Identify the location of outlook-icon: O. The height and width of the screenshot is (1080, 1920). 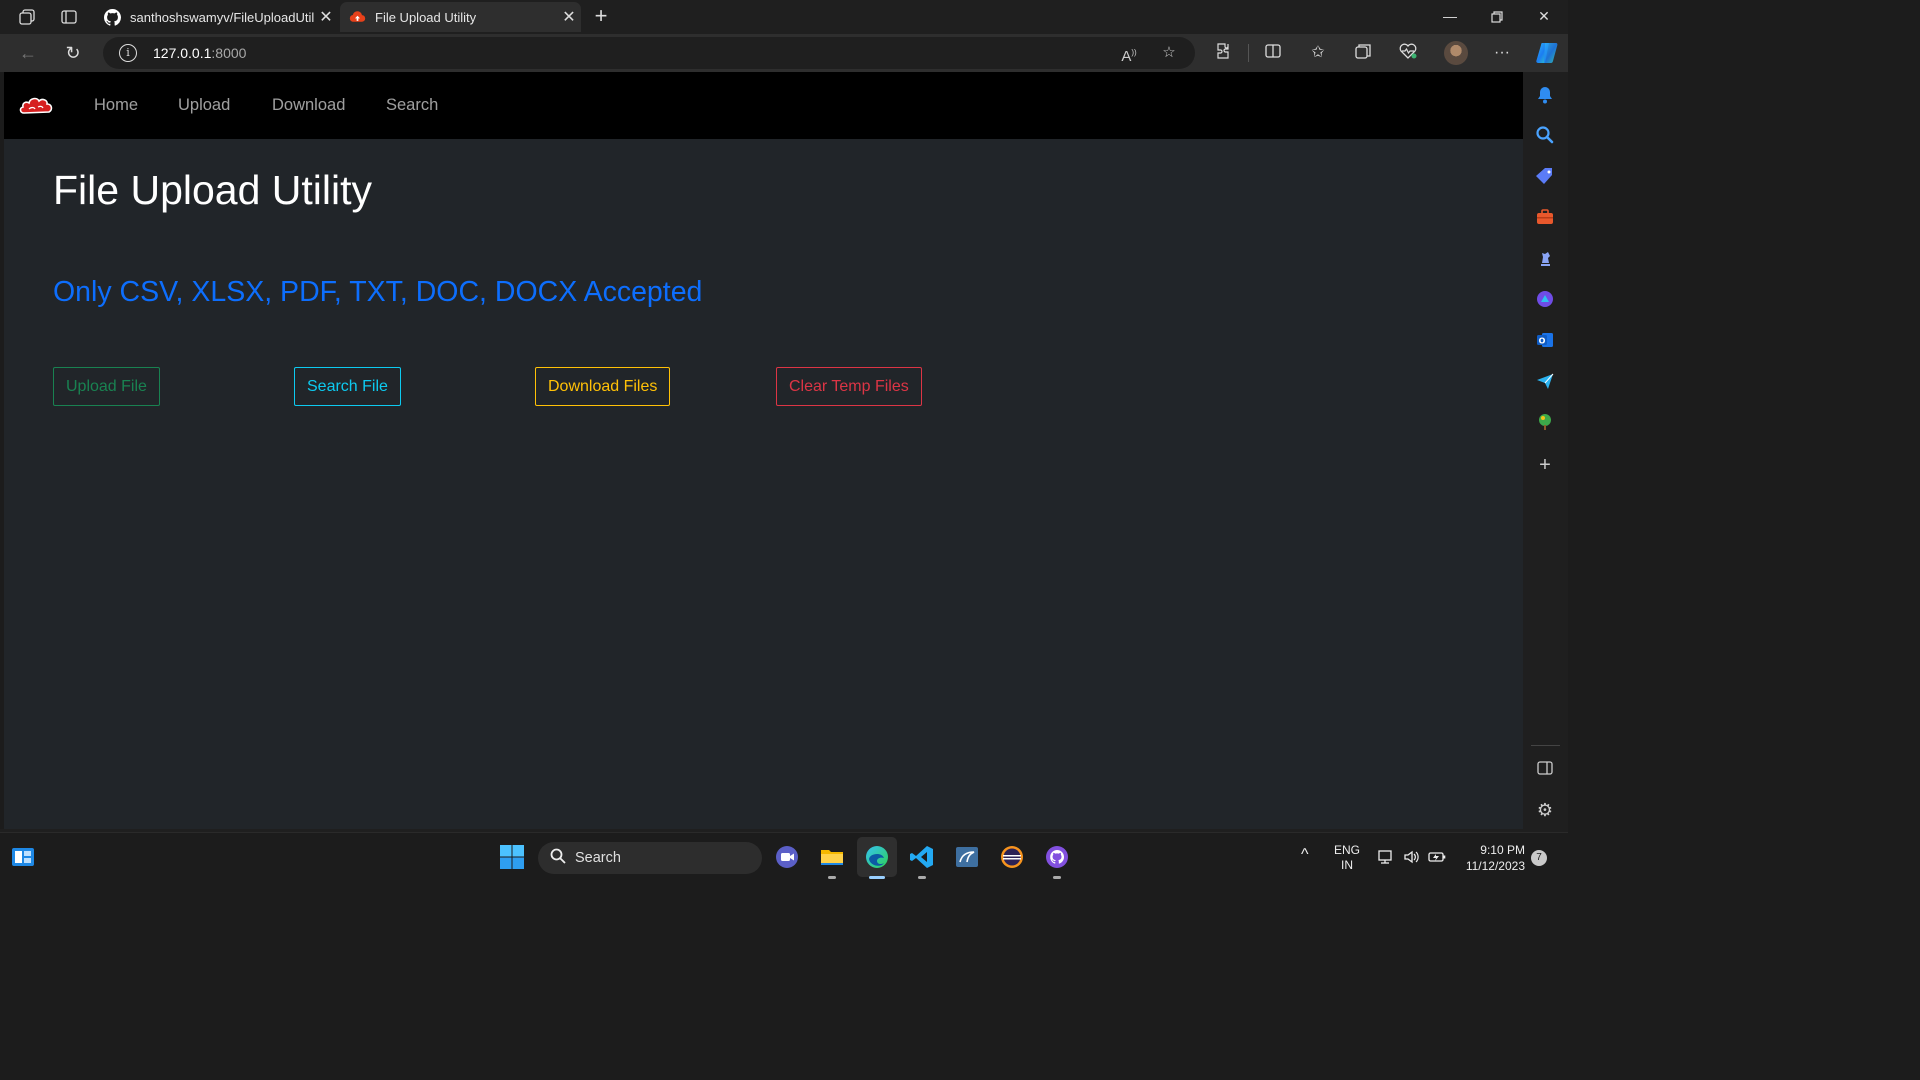
(1545, 340).